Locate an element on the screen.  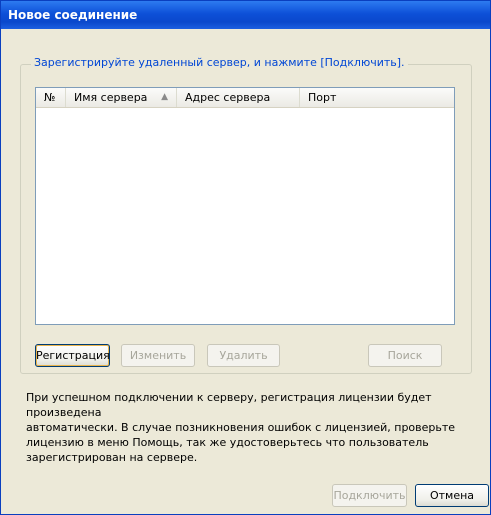
cancel-button: Отмена is located at coordinates (452, 495).